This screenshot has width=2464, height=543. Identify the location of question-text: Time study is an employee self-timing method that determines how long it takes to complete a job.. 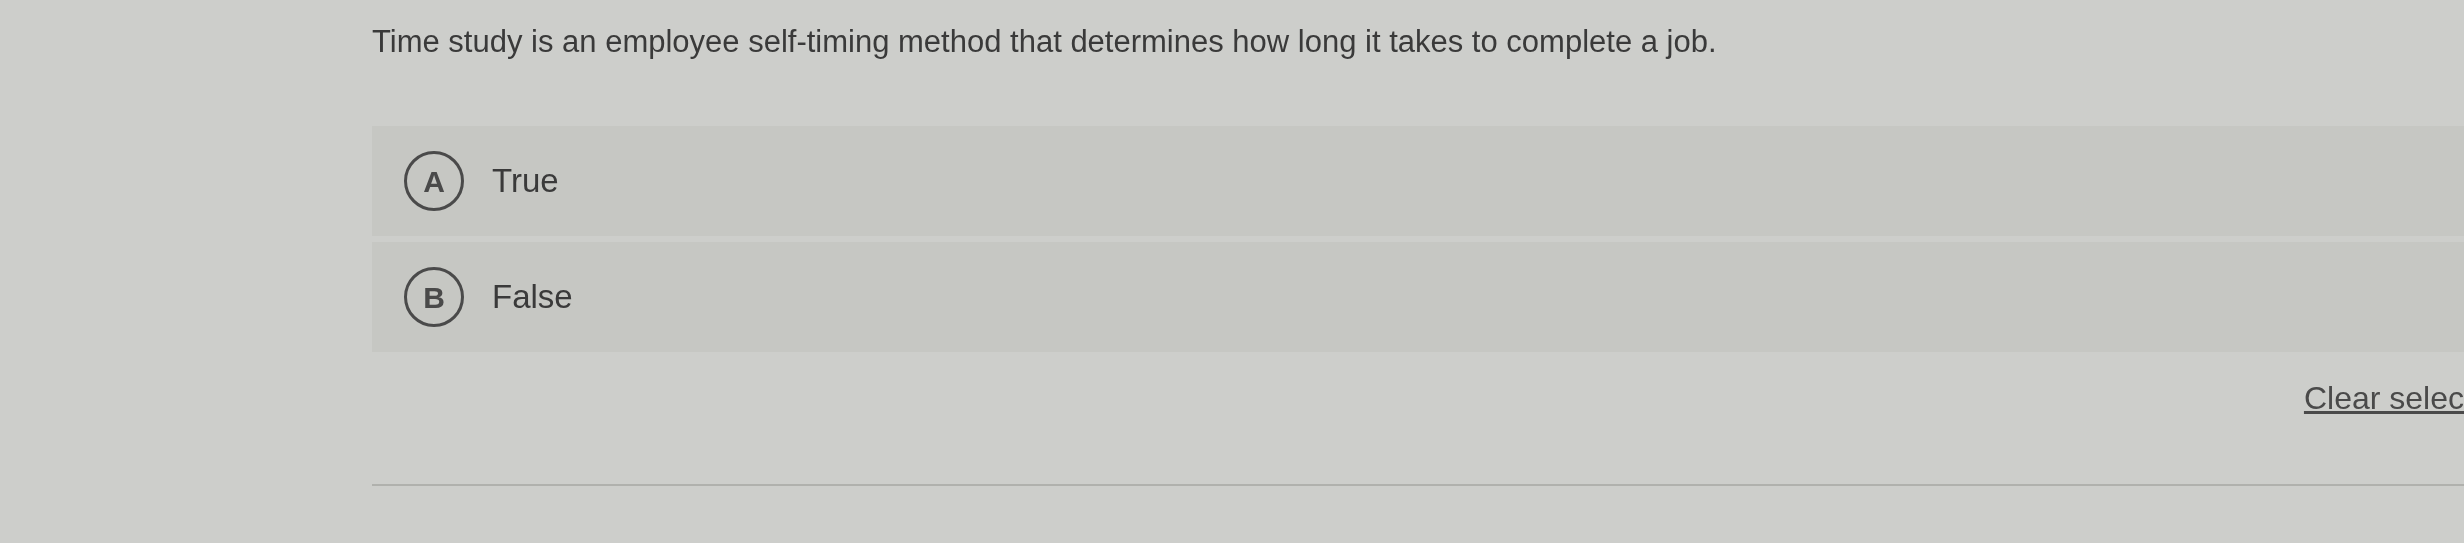
(1045, 42).